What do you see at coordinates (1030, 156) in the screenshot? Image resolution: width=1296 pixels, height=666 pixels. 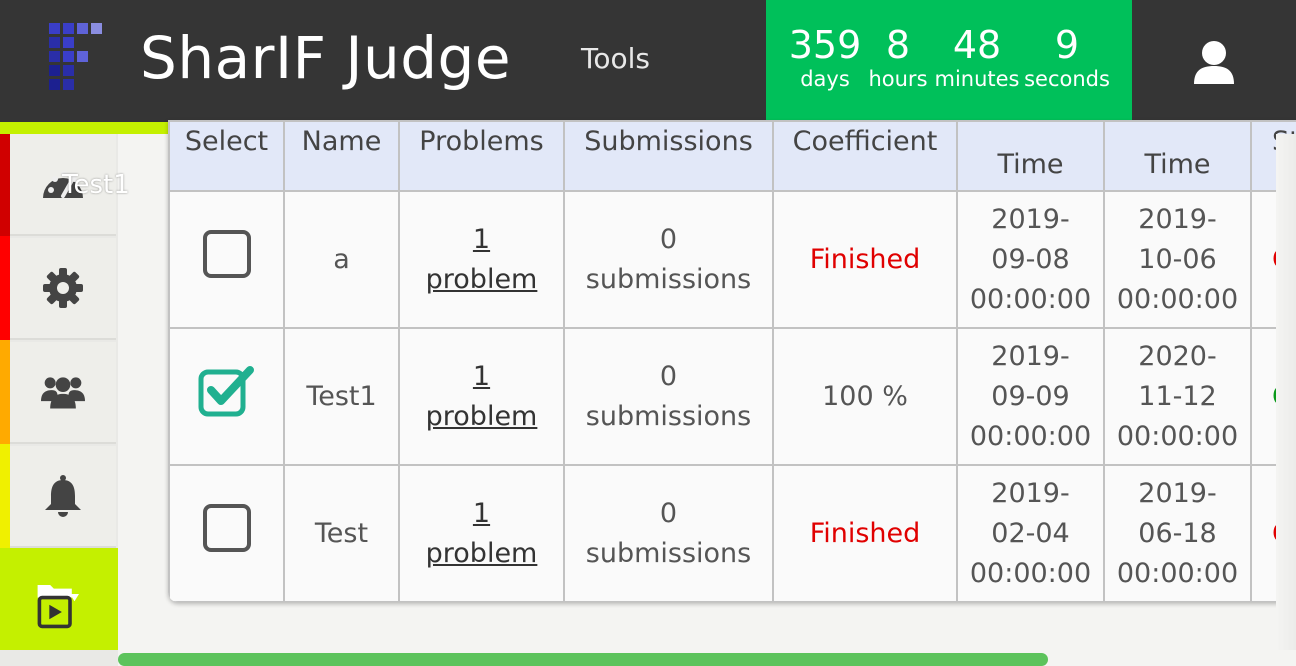 I see `column-header-start-time: Time` at bounding box center [1030, 156].